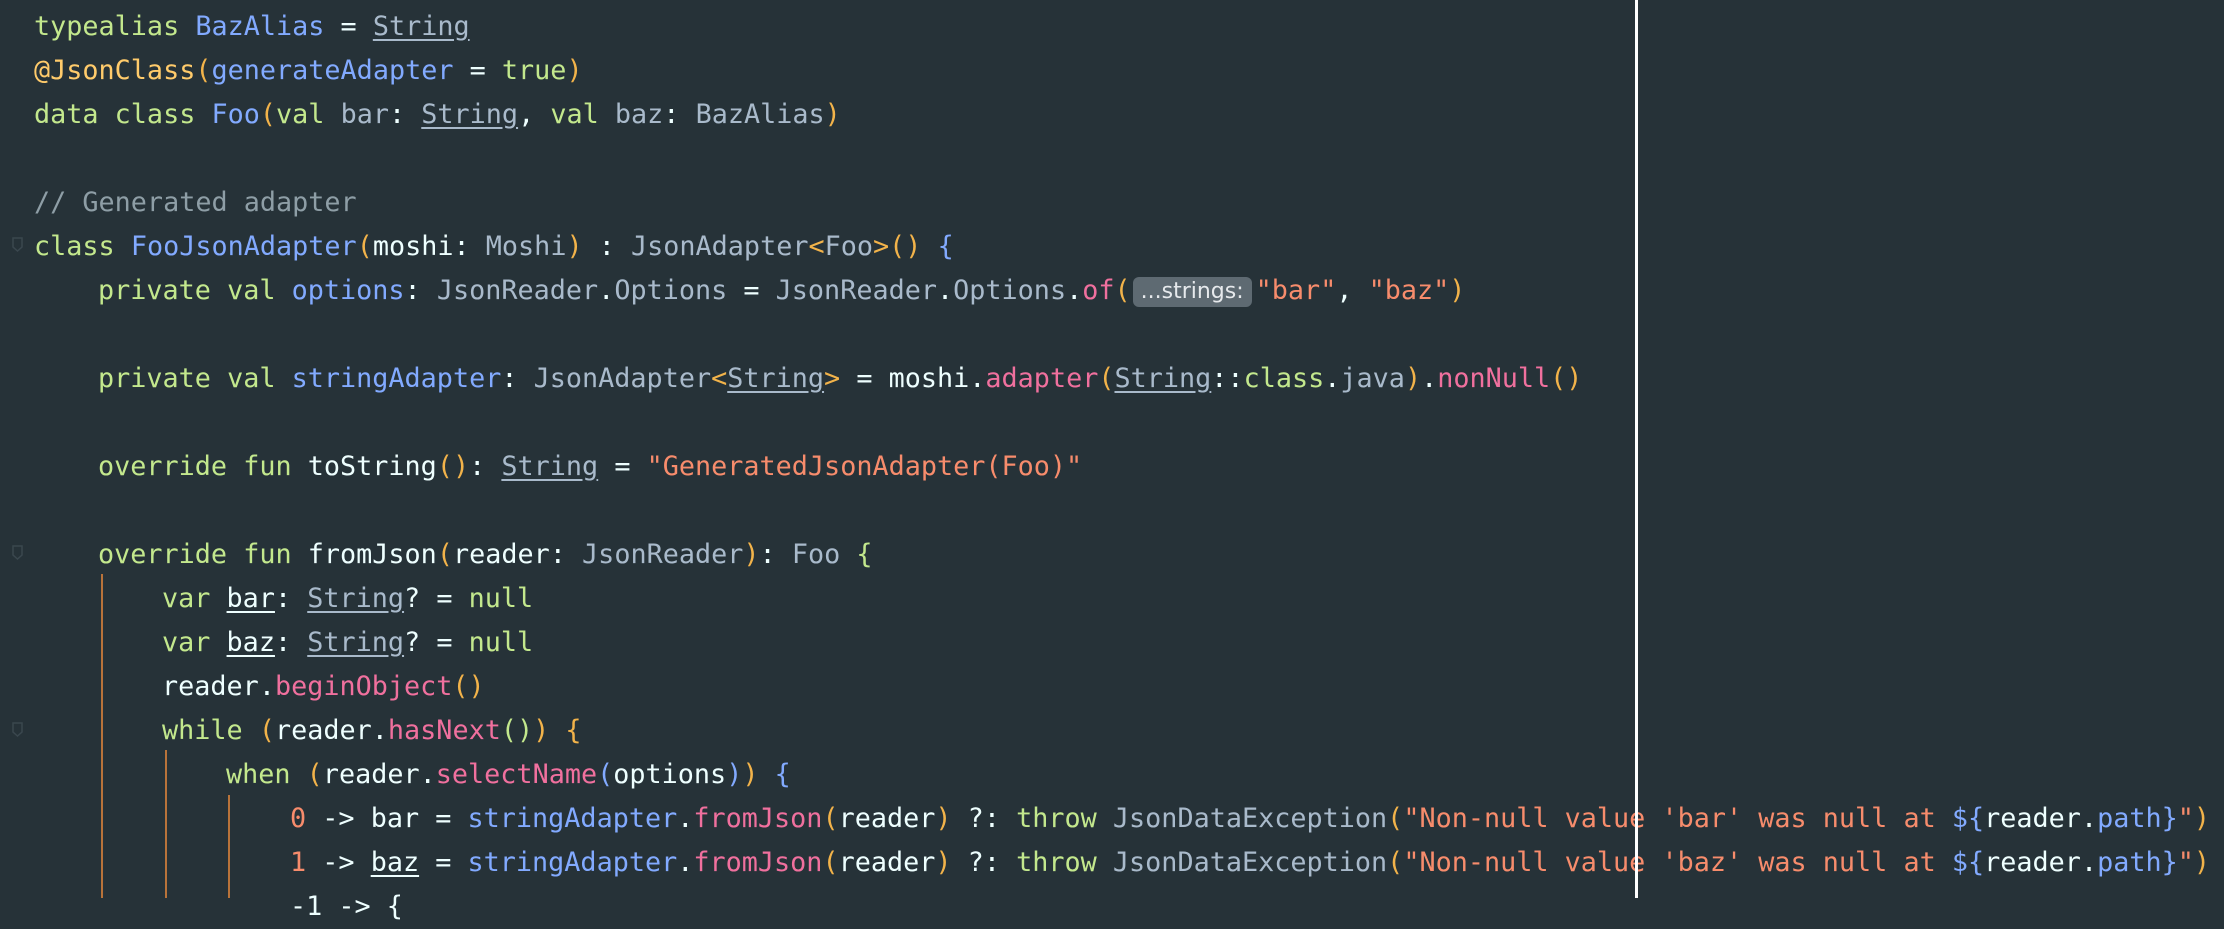 Image resolution: width=2224 pixels, height=929 pixels. Describe the element at coordinates (266, 774) in the screenshot. I see `code-token: when` at that location.